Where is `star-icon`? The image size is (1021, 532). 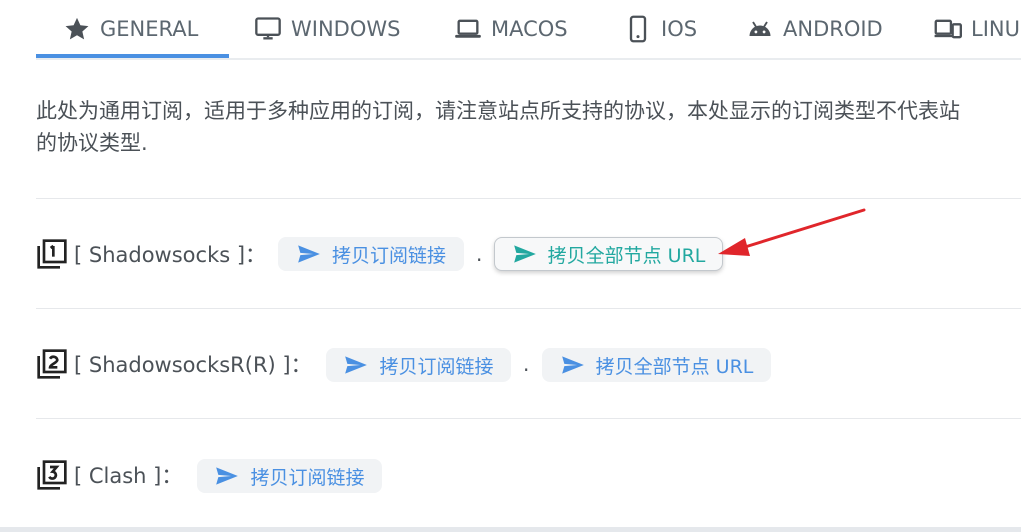
star-icon is located at coordinates (77, 29).